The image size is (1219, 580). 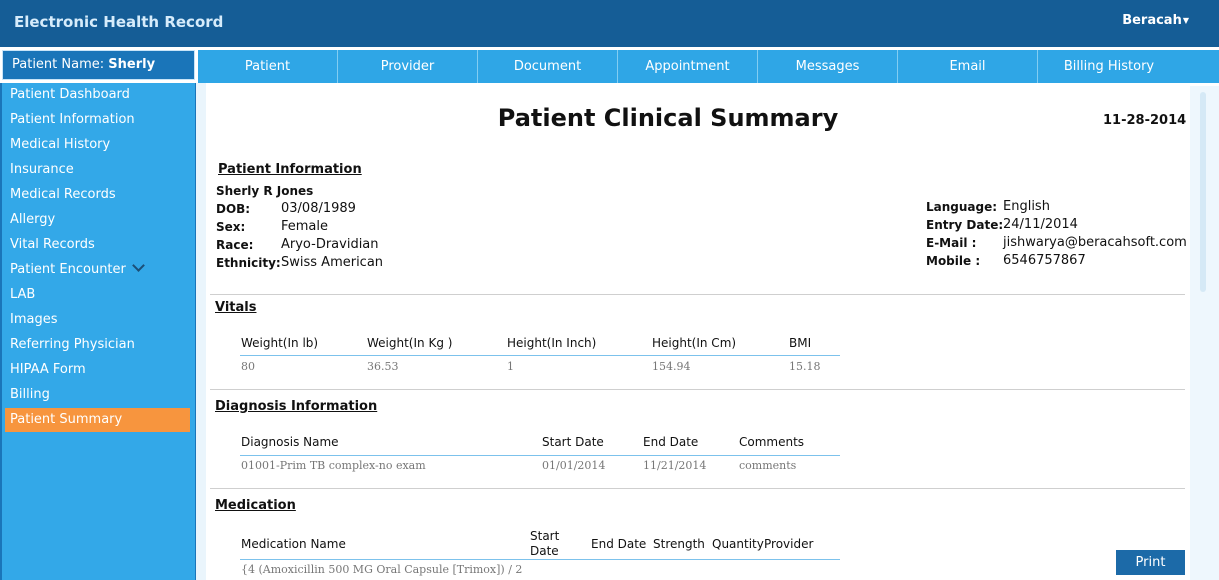 I want to click on diagnosis-comments: comments, so click(x=768, y=465).